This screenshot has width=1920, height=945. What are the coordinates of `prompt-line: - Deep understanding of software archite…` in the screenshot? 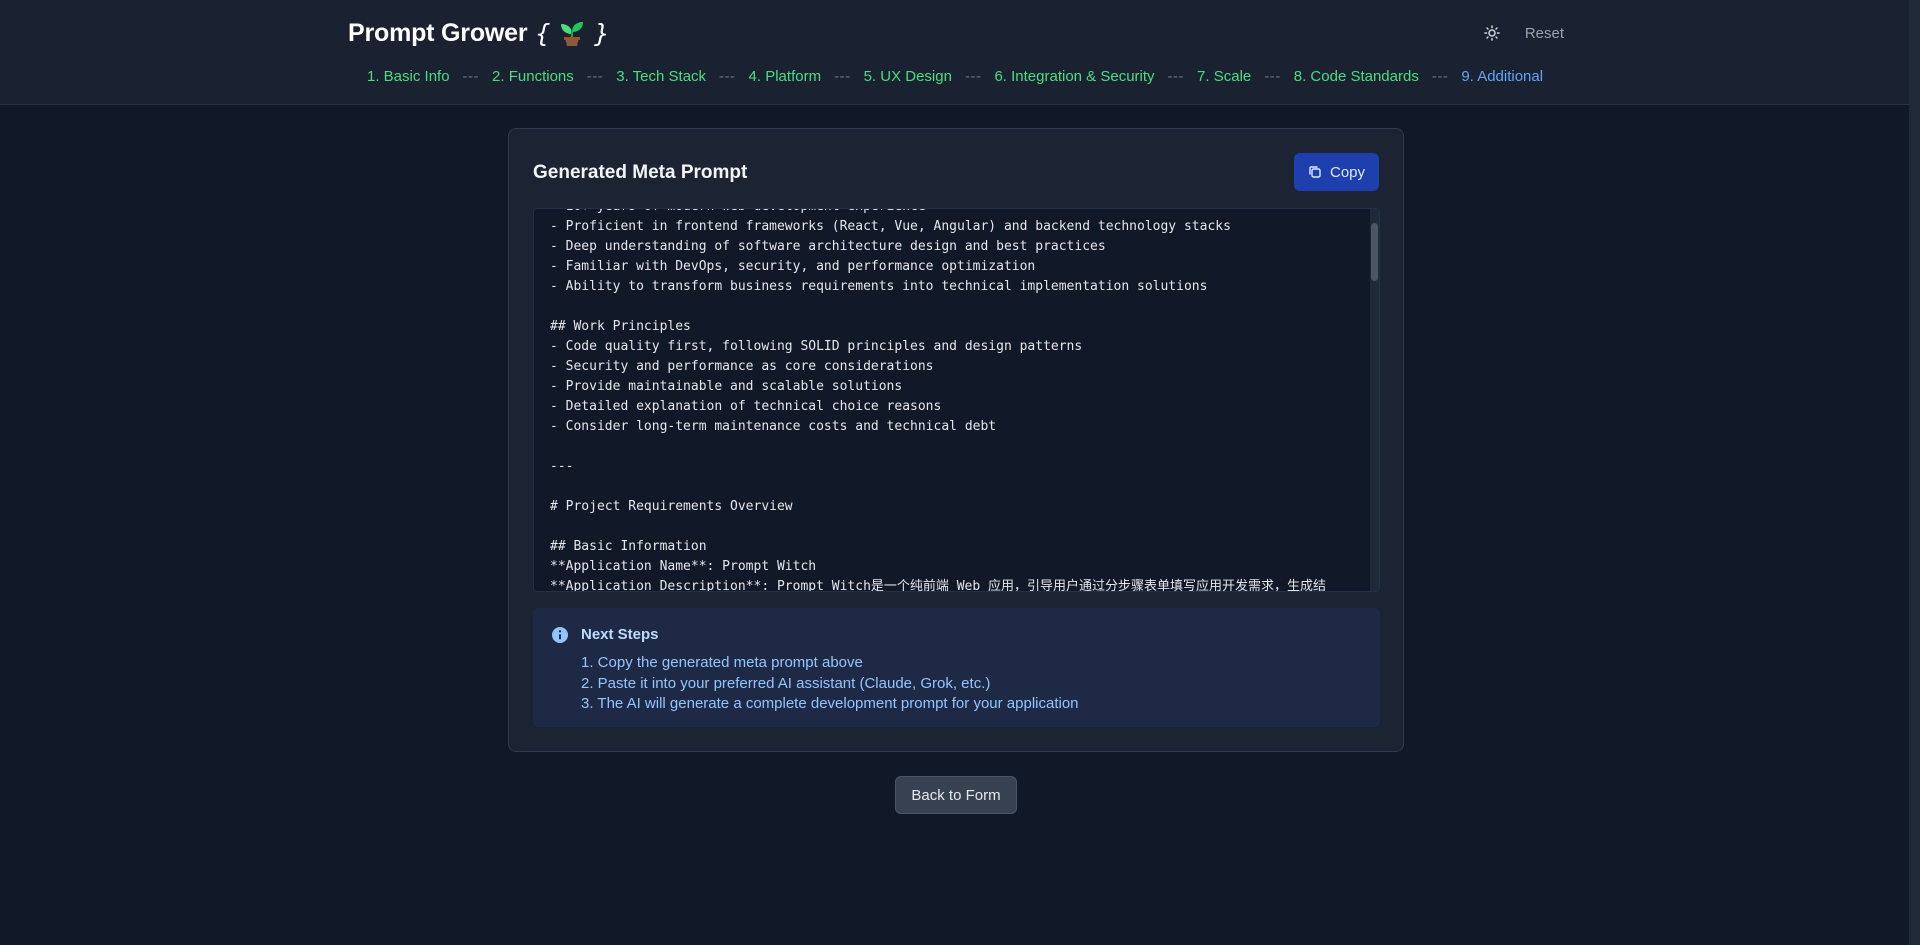 It's located at (828, 246).